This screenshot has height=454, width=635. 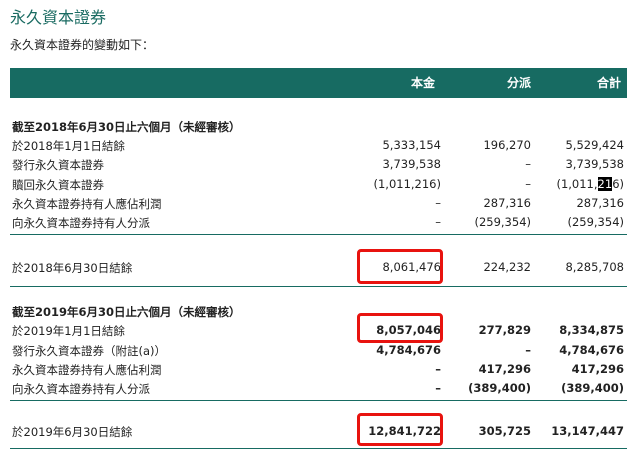 I want to click on text-selection: 21, so click(x=605, y=184).